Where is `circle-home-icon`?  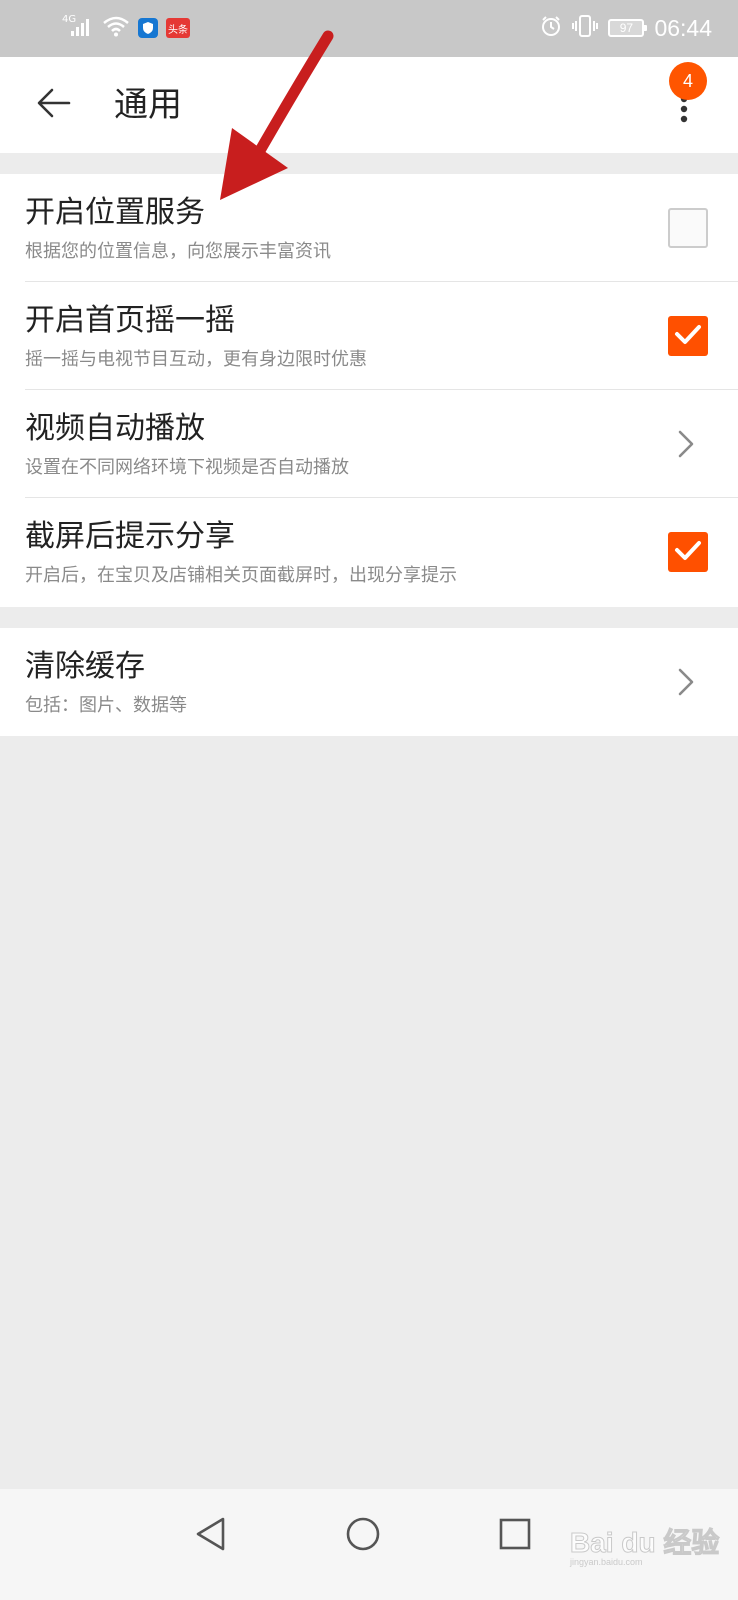
circle-home-icon is located at coordinates (363, 1536).